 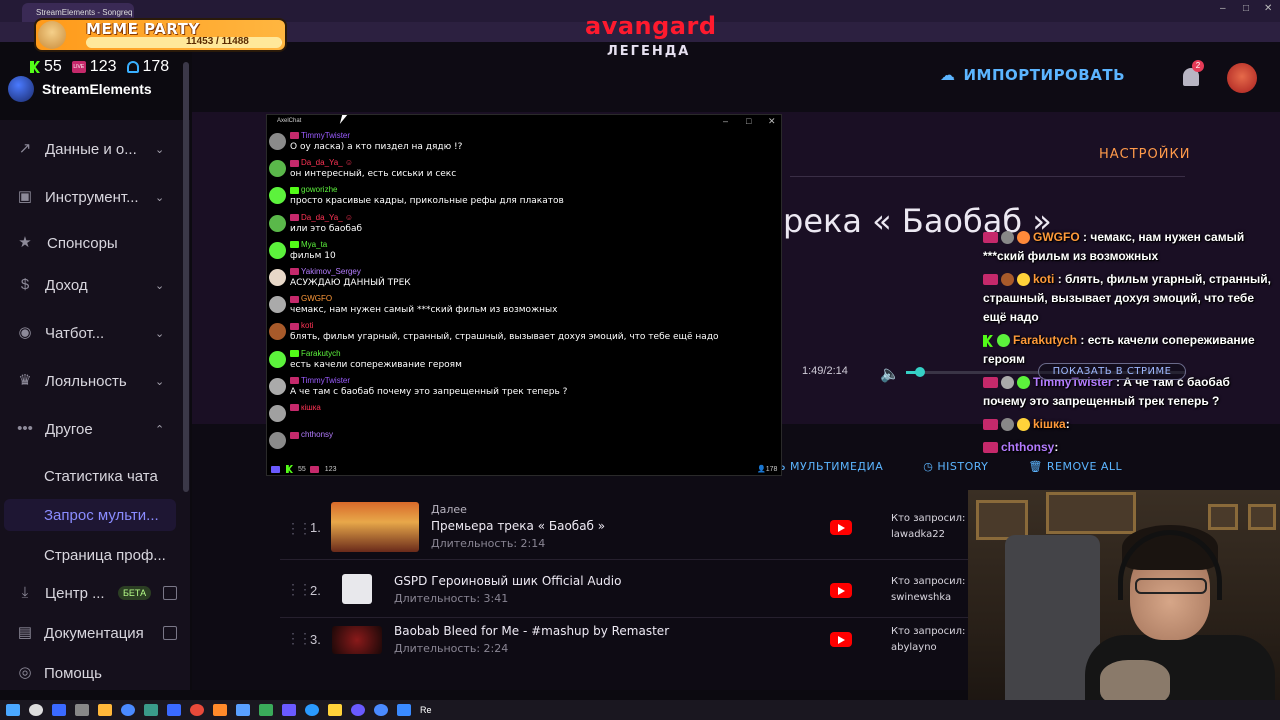 I want to click on legenda-label: ЛЕГЕНДА, so click(x=649, y=51).